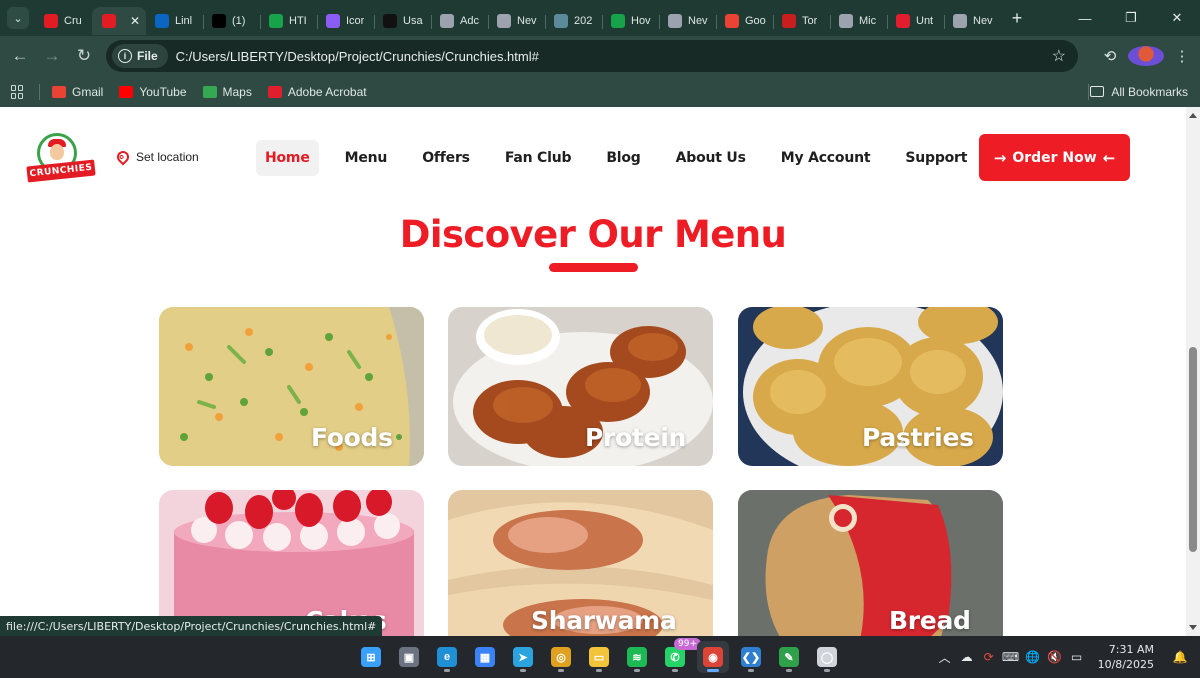  Describe the element at coordinates (135, 21) in the screenshot. I see `tab-close-icon: ✕` at that location.